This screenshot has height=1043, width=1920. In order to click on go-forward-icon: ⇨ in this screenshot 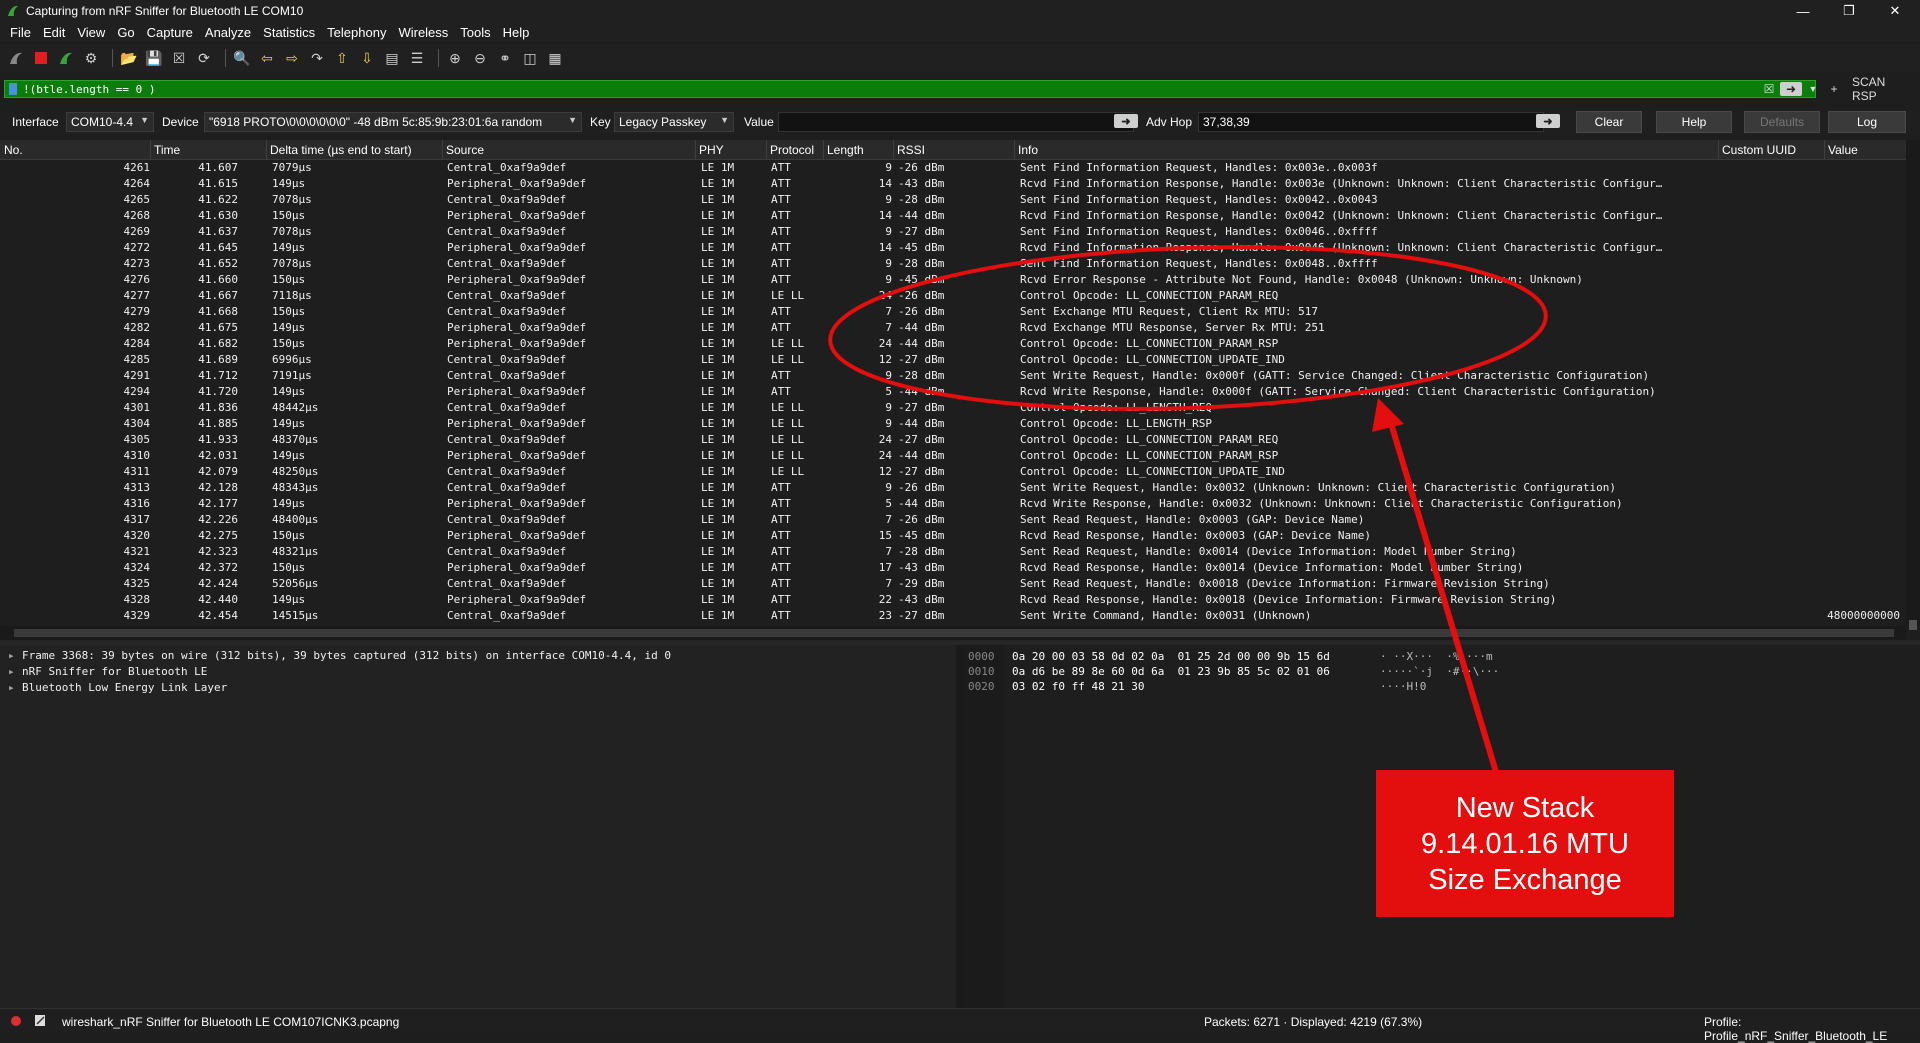, I will do `click(292, 58)`.